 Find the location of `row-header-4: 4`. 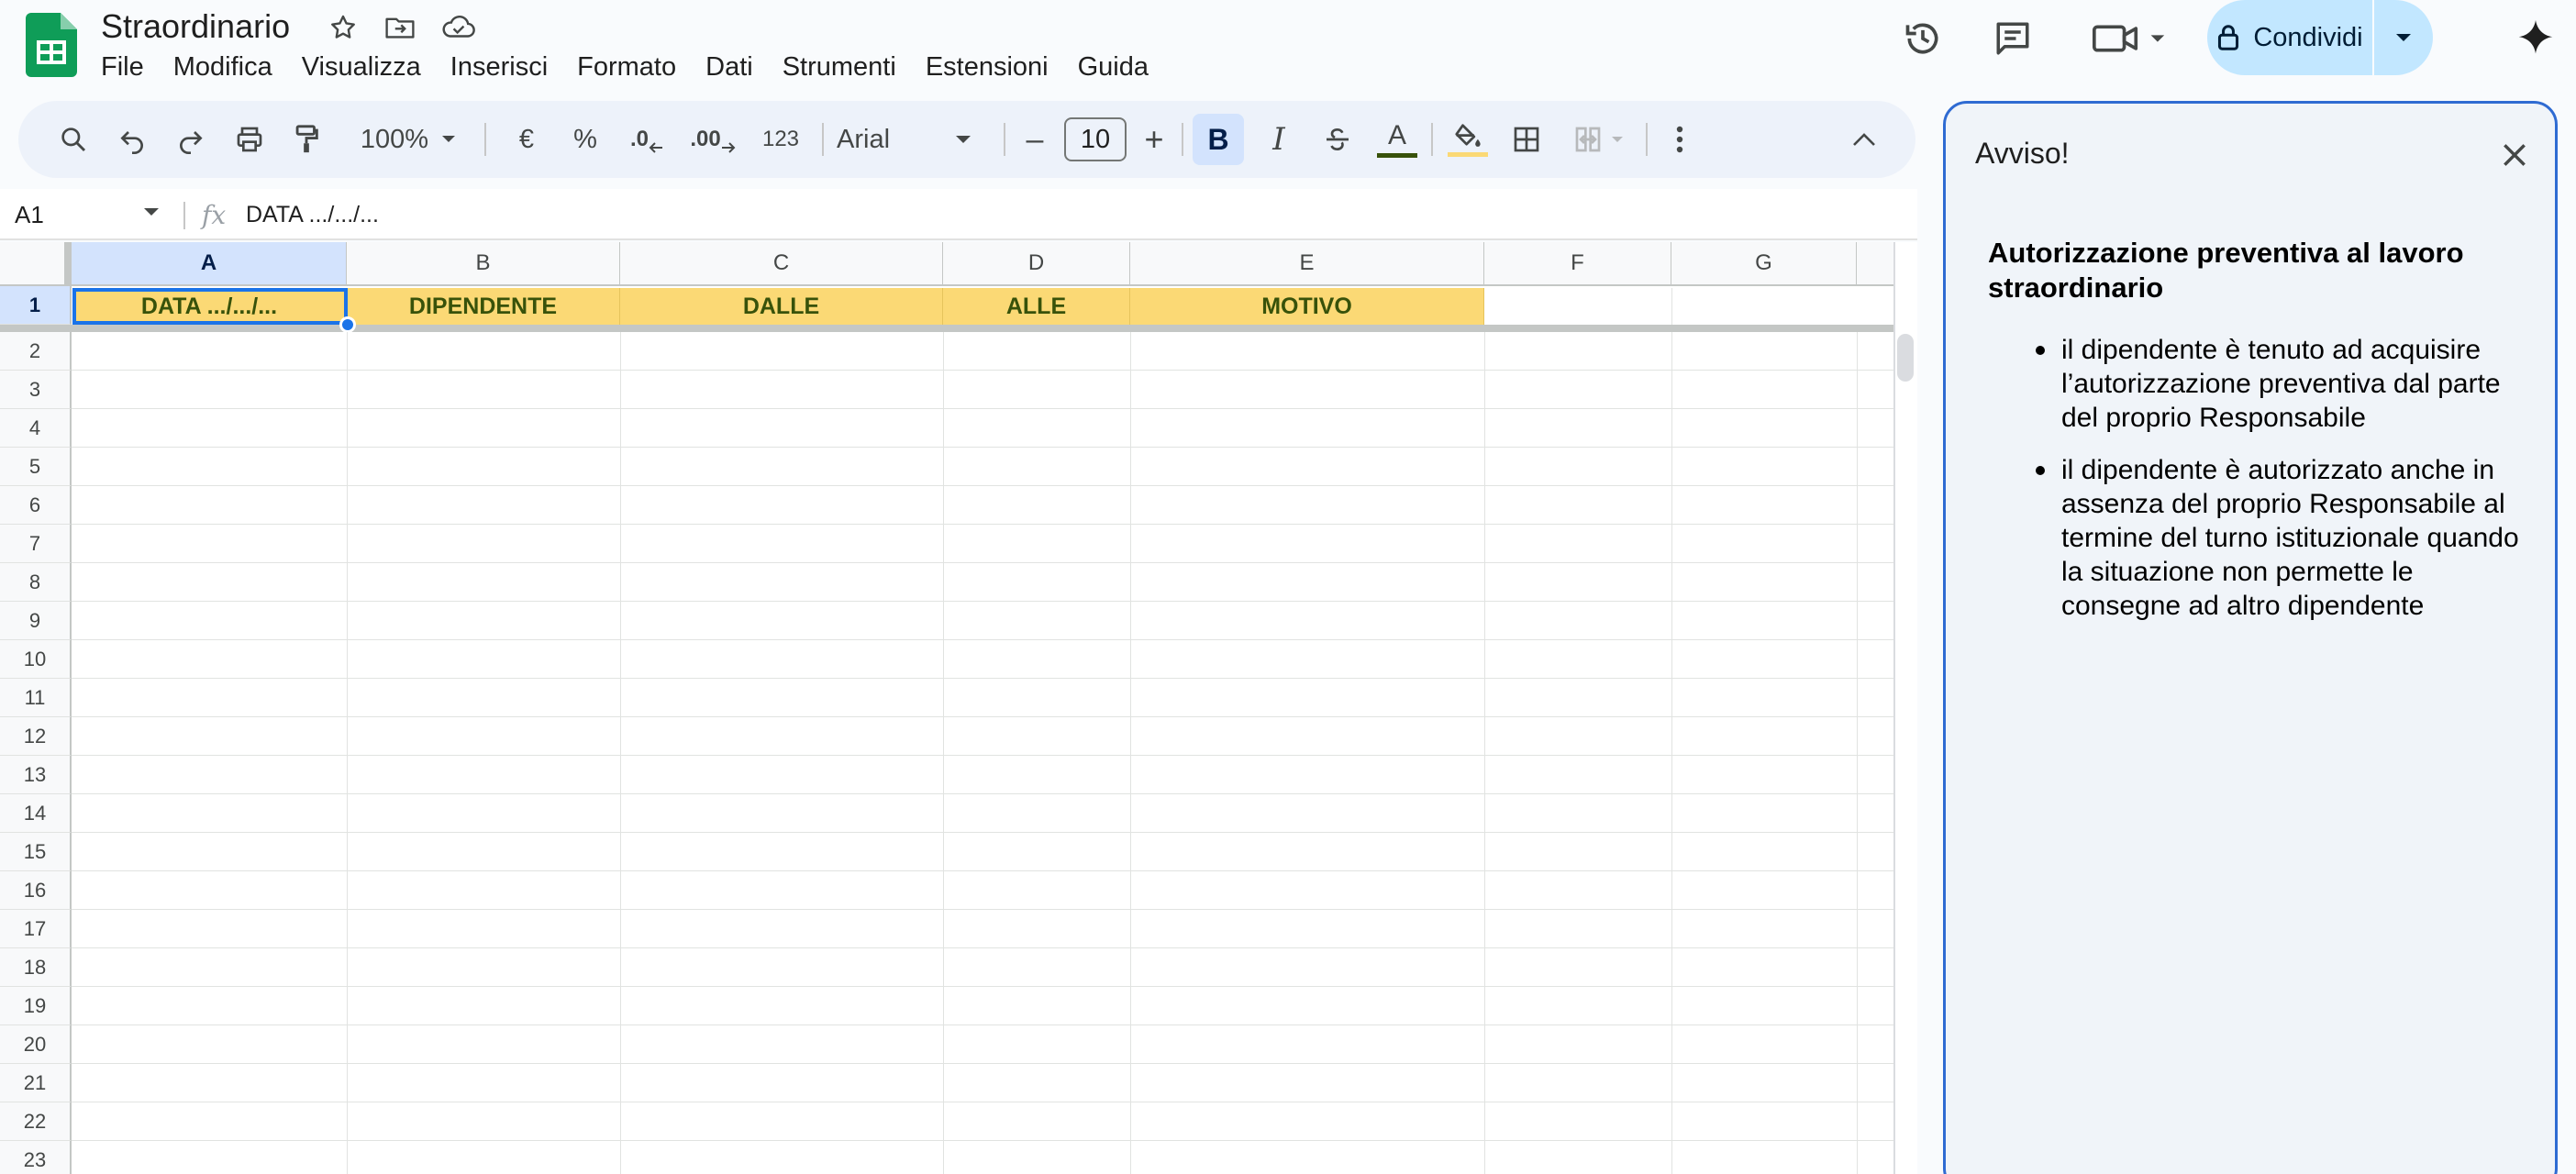

row-header-4: 4 is located at coordinates (36, 428).